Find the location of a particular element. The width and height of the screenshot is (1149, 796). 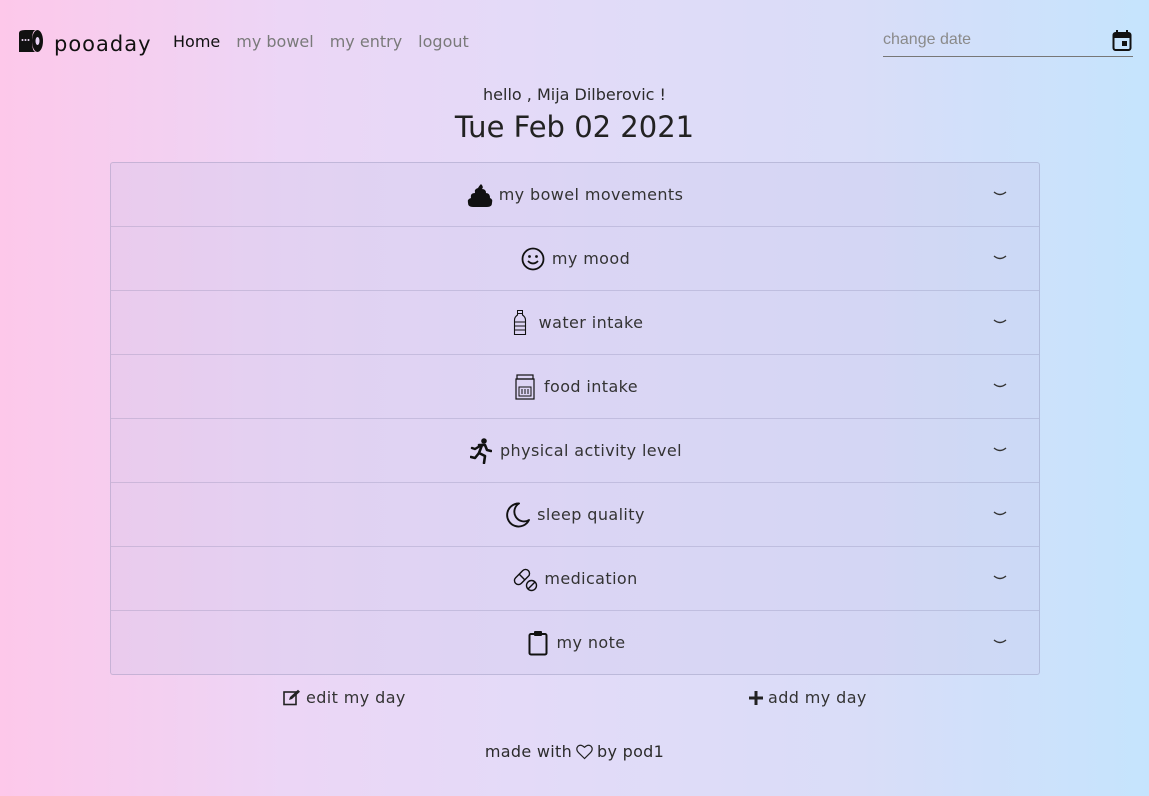

calendar-icon is located at coordinates (1122, 43).